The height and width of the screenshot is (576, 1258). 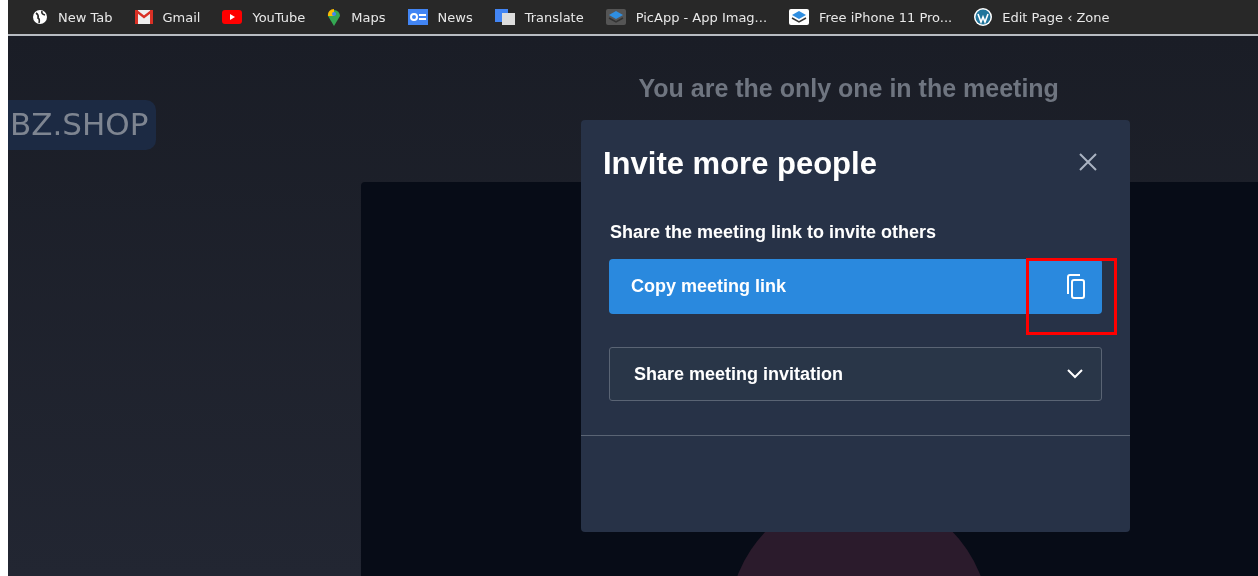 What do you see at coordinates (774, 232) in the screenshot?
I see `section-label: Share the meeting link to invite others` at bounding box center [774, 232].